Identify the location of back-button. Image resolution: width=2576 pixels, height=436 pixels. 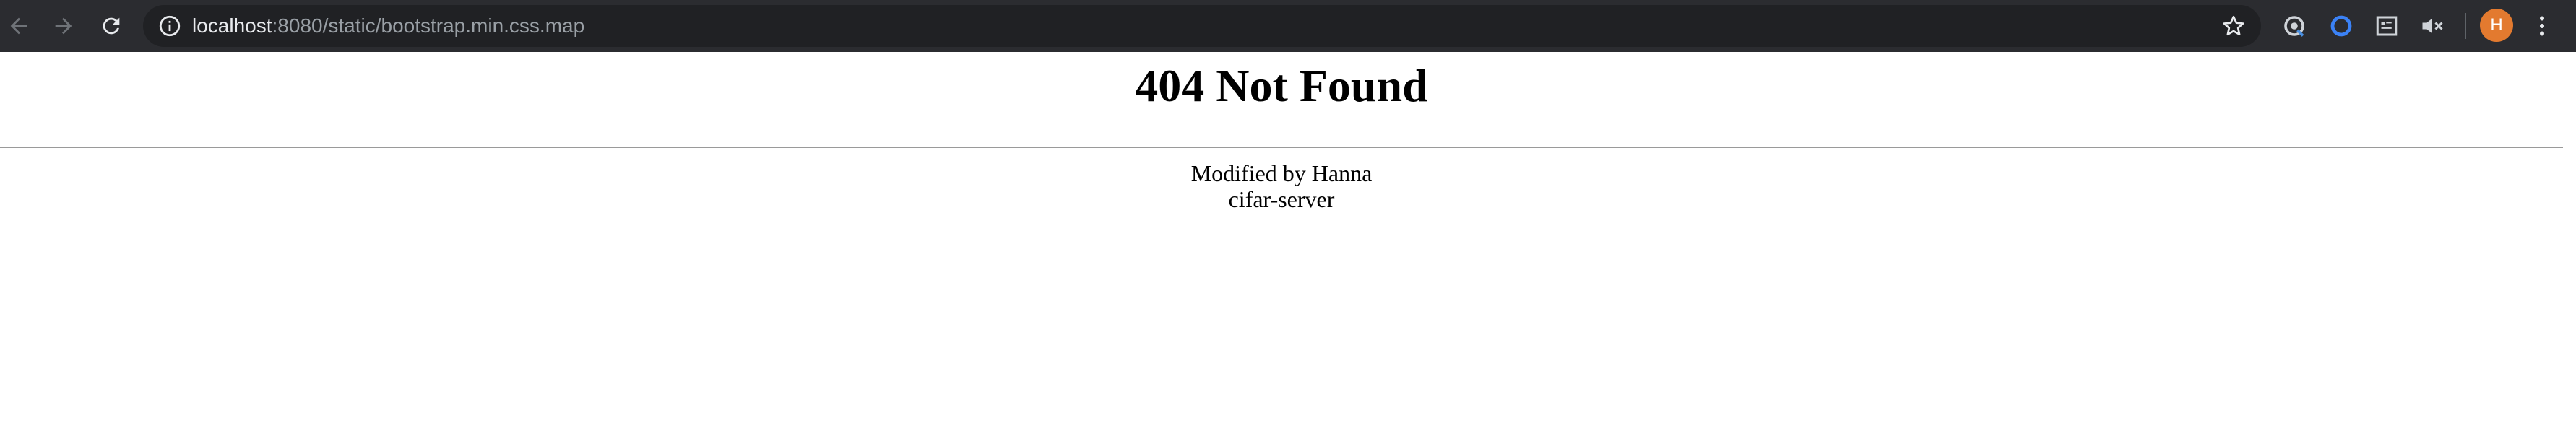
(19, 26).